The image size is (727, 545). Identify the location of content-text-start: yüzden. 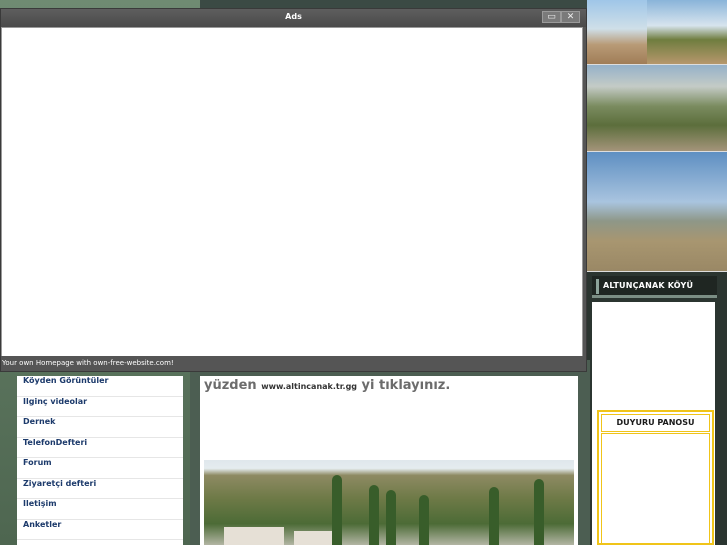
(233, 385).